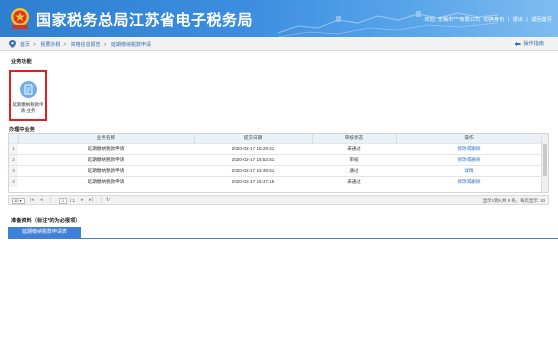 The width and height of the screenshot is (558, 339). Describe the element at coordinates (452, 20) in the screenshot. I see `user-greeting: 欢迎, 无锡市***有限公司` at that location.